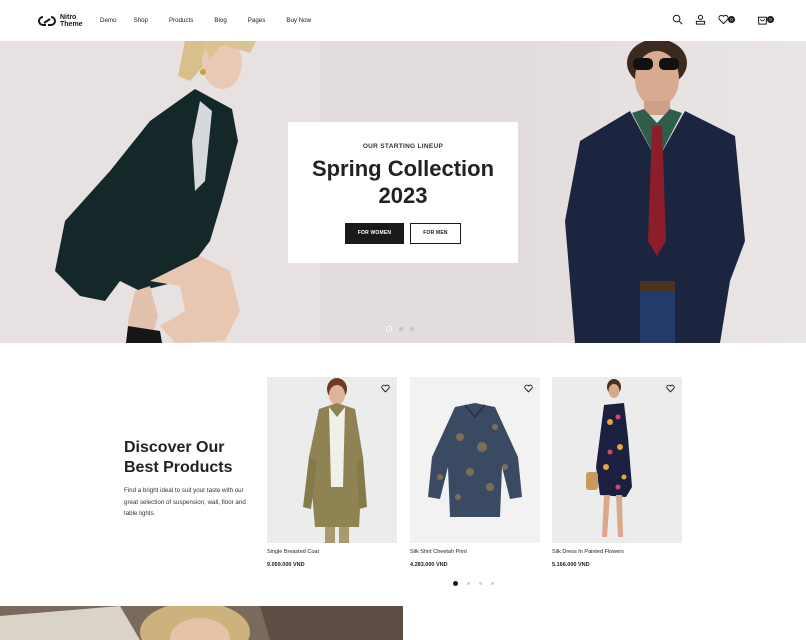 Image resolution: width=806 pixels, height=640 pixels. What do you see at coordinates (429, 565) in the screenshot?
I see `product-price: 4.283.000 VND` at bounding box center [429, 565].